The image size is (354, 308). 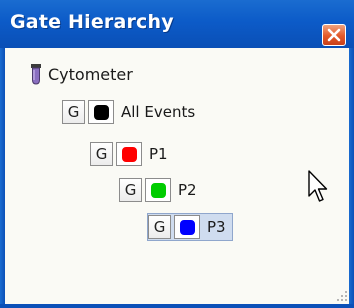 I want to click on test-tube-icon, so click(x=36, y=74).